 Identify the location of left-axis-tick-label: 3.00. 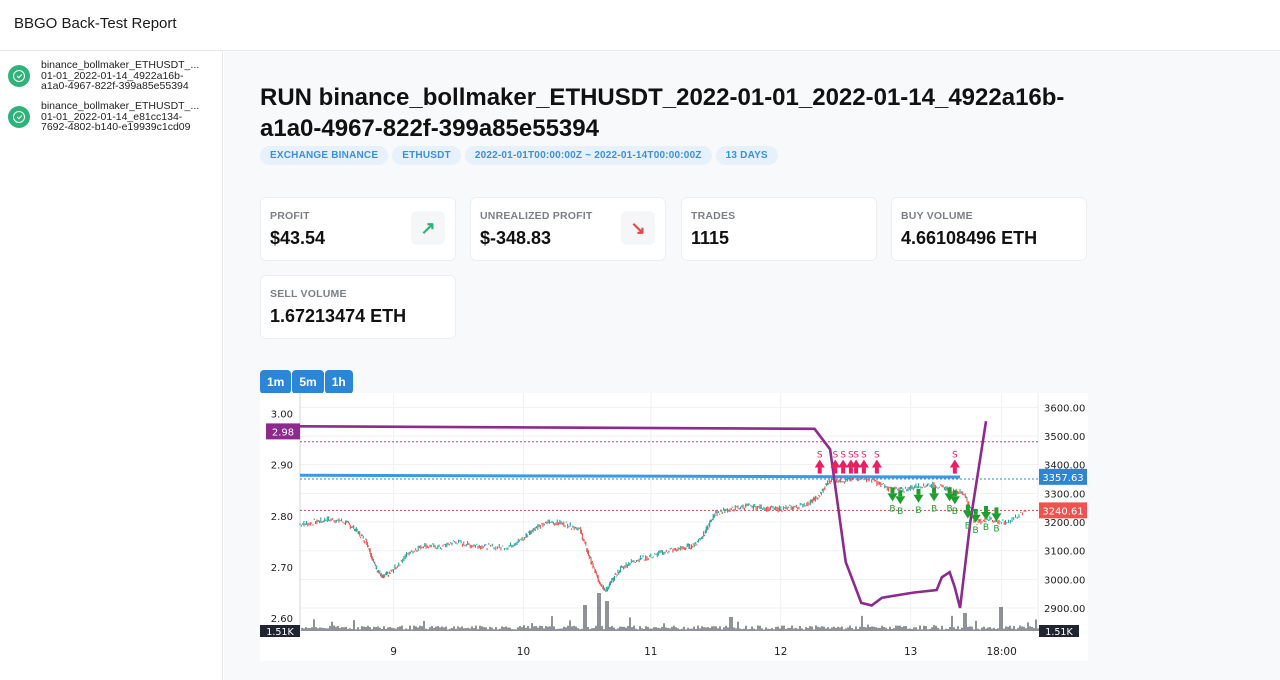
(282, 414).